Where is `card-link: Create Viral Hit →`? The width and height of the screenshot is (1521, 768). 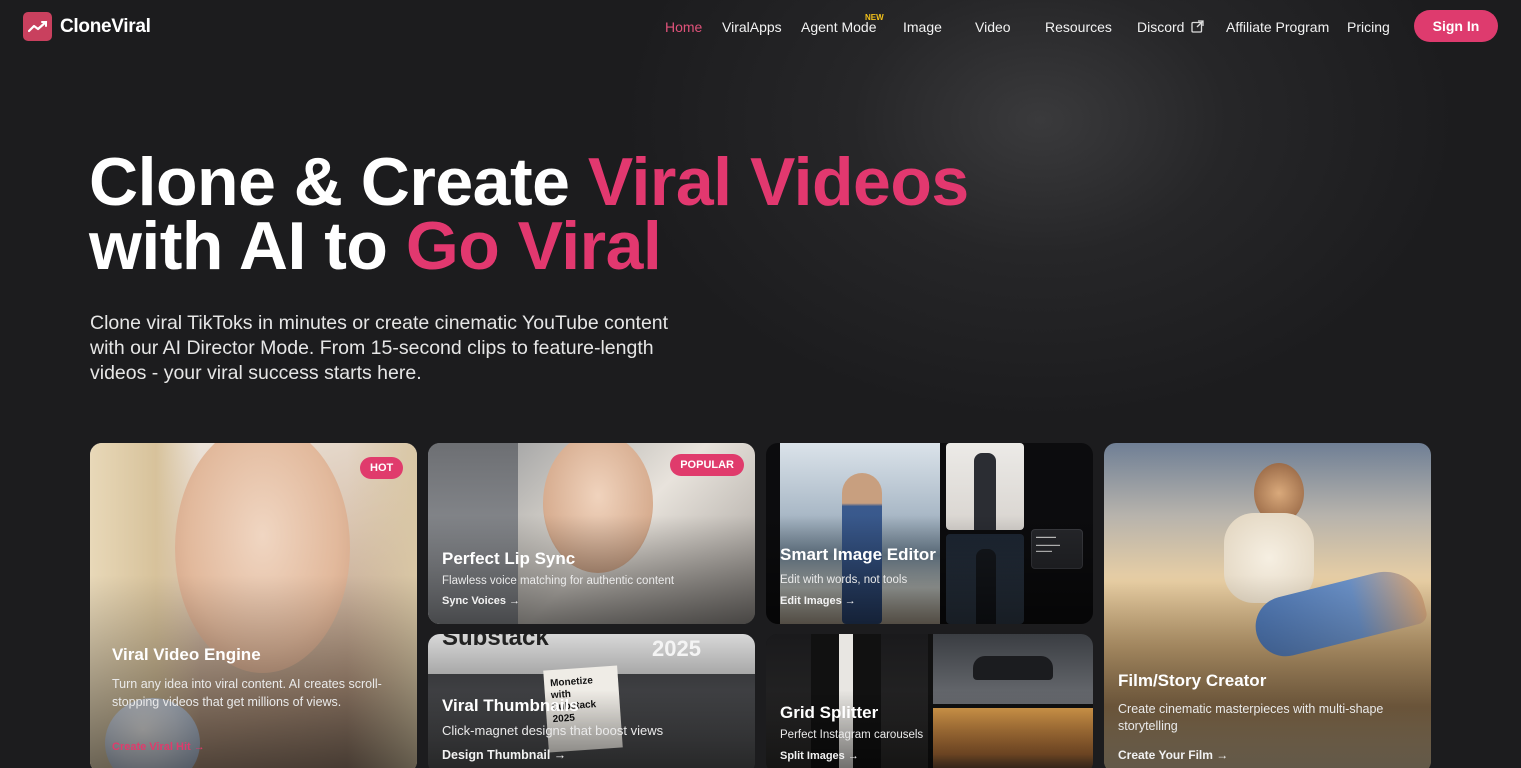 card-link: Create Viral Hit → is located at coordinates (158, 747).